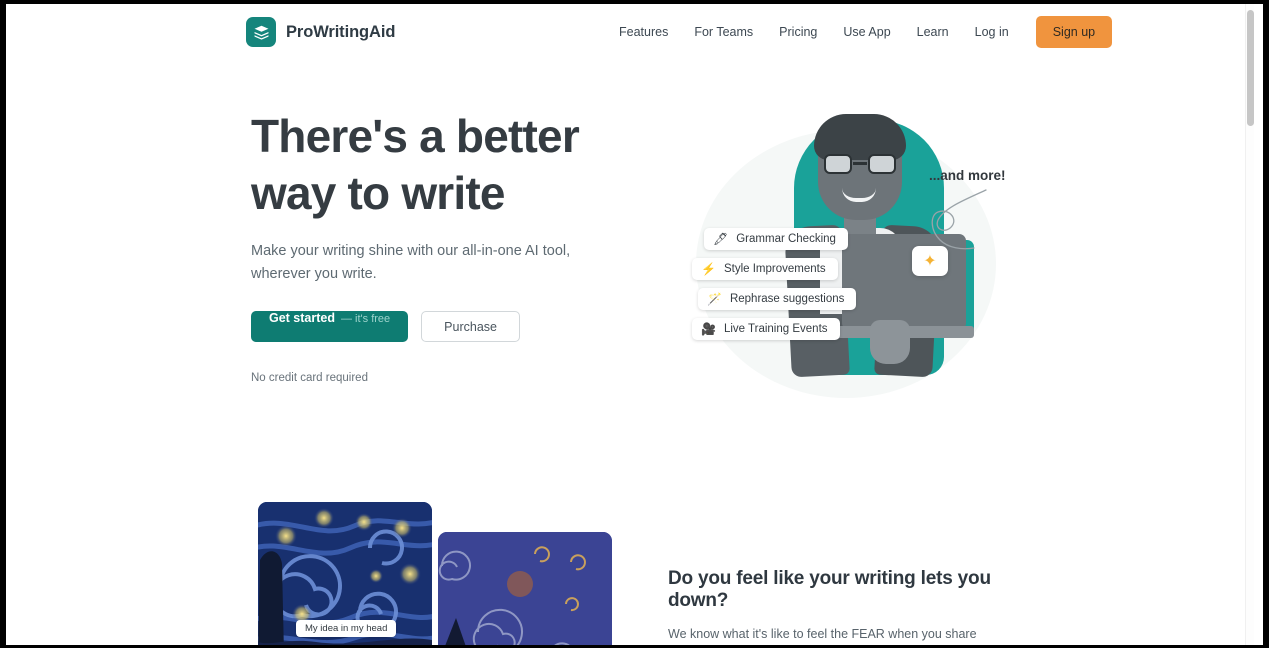 This screenshot has width=1269, height=648. Describe the element at coordinates (866, 32) in the screenshot. I see `nav-link-use-app: Use App` at that location.